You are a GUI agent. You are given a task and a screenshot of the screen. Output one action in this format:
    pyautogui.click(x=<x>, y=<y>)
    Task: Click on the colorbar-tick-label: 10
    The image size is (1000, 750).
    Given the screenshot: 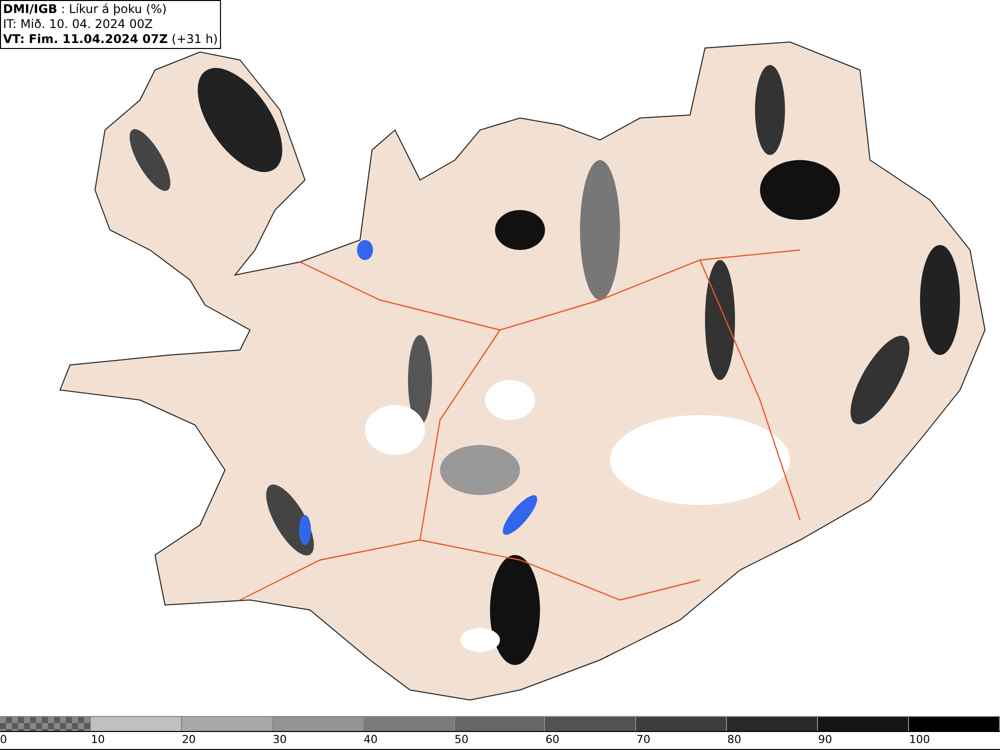 What is the action you would take?
    pyautogui.click(x=97, y=739)
    